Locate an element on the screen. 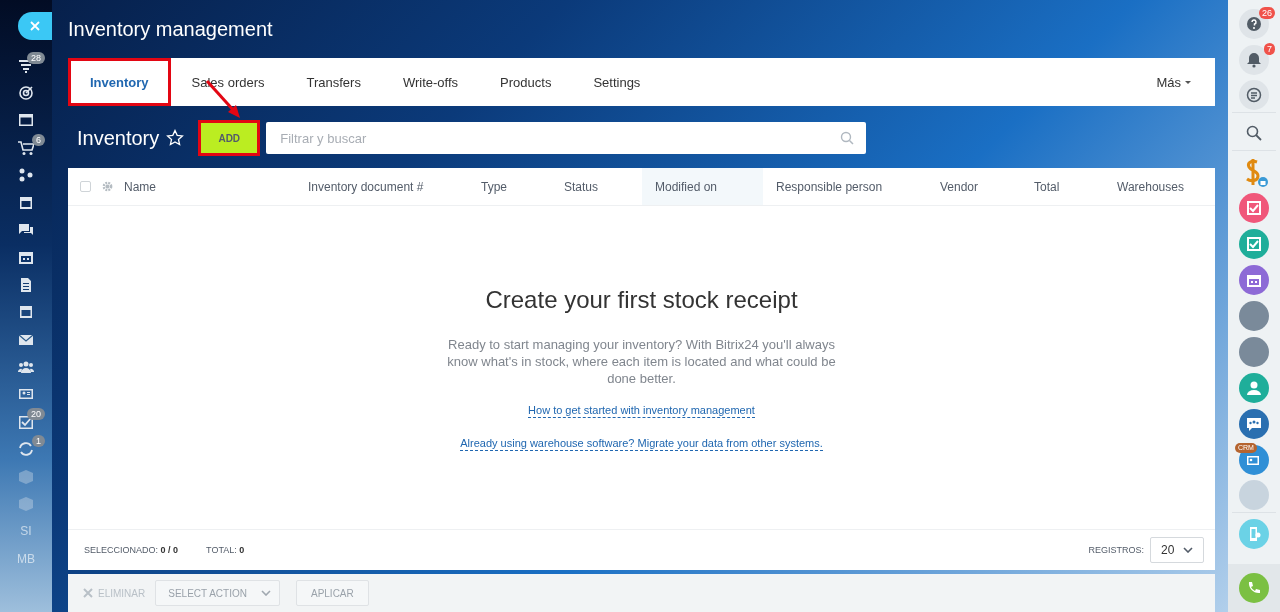 The height and width of the screenshot is (612, 1280). help-link: Already using warehouse software? Migrate your data from other systems. is located at coordinates (641, 443).